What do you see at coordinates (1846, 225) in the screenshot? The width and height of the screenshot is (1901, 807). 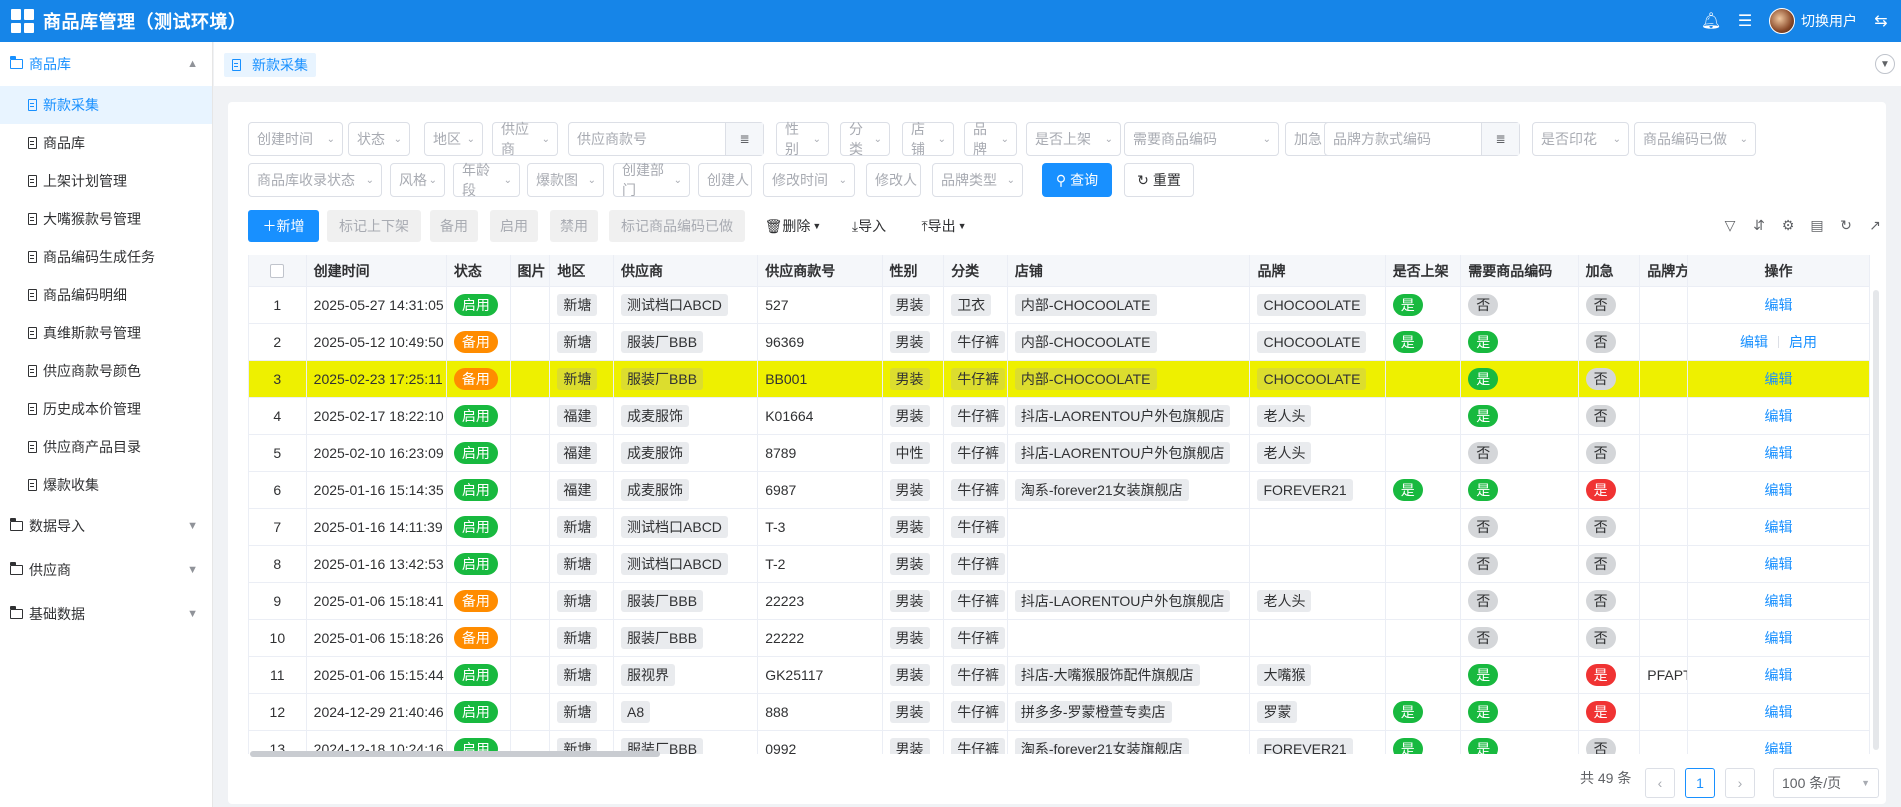 I see `refresh-icon: ↻` at bounding box center [1846, 225].